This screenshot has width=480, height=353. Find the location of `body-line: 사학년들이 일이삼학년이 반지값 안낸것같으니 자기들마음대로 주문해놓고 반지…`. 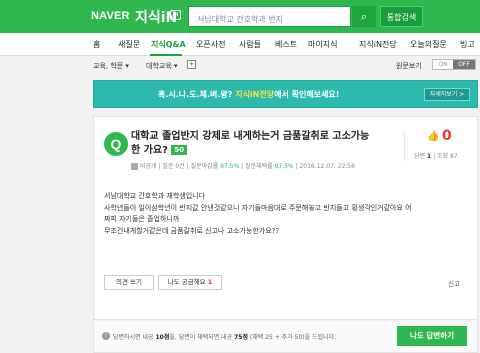

body-line: 사학년들이 일이삼학년이 반지값 안낸것같으니 자기들마음대로 주문해놓고 반지… is located at coordinates (258, 207).